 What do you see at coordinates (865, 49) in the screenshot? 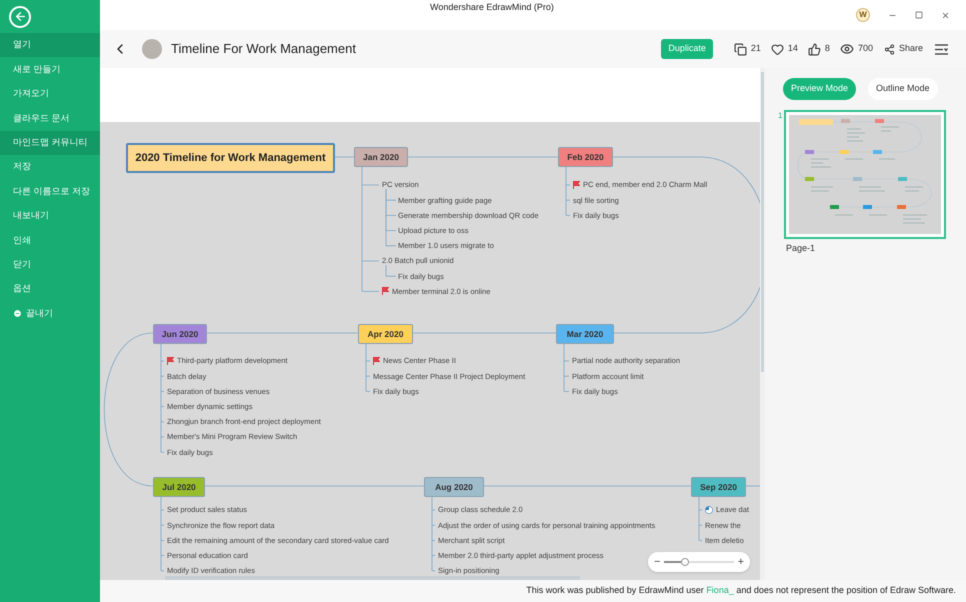
I see `view-count: 700` at bounding box center [865, 49].